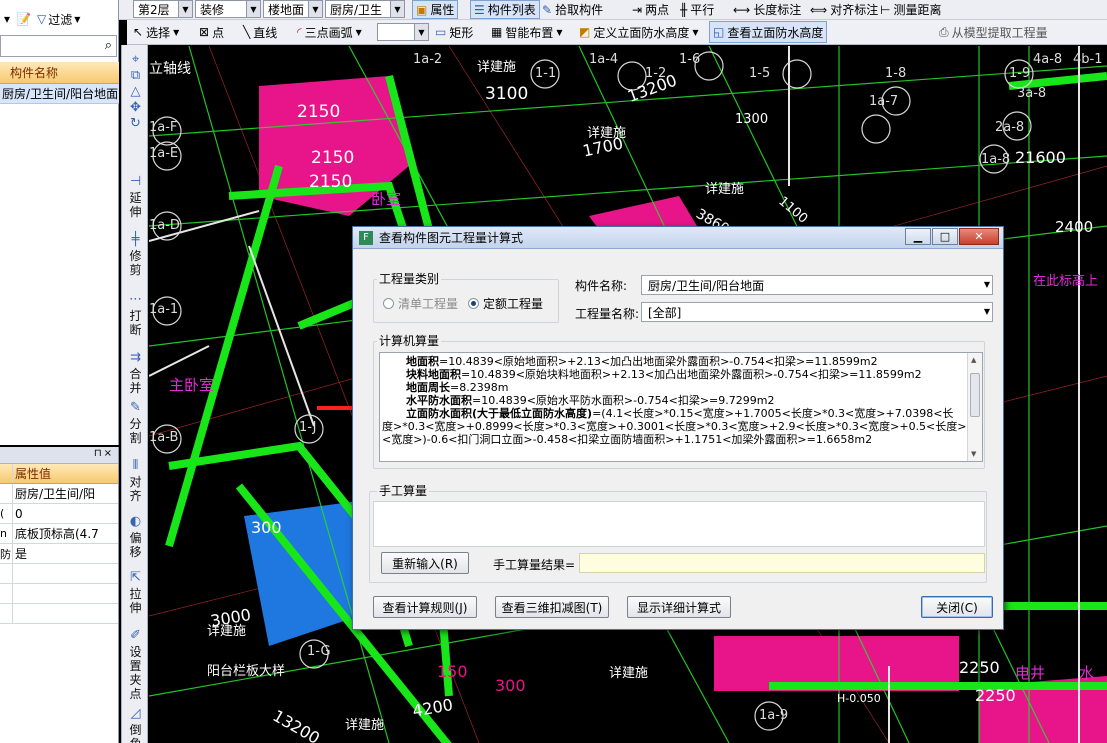 Image resolution: width=1107 pixels, height=743 pixels. What do you see at coordinates (844, 9) in the screenshot?
I see `align-dim-button: ⟺ 对齐标注` at bounding box center [844, 9].